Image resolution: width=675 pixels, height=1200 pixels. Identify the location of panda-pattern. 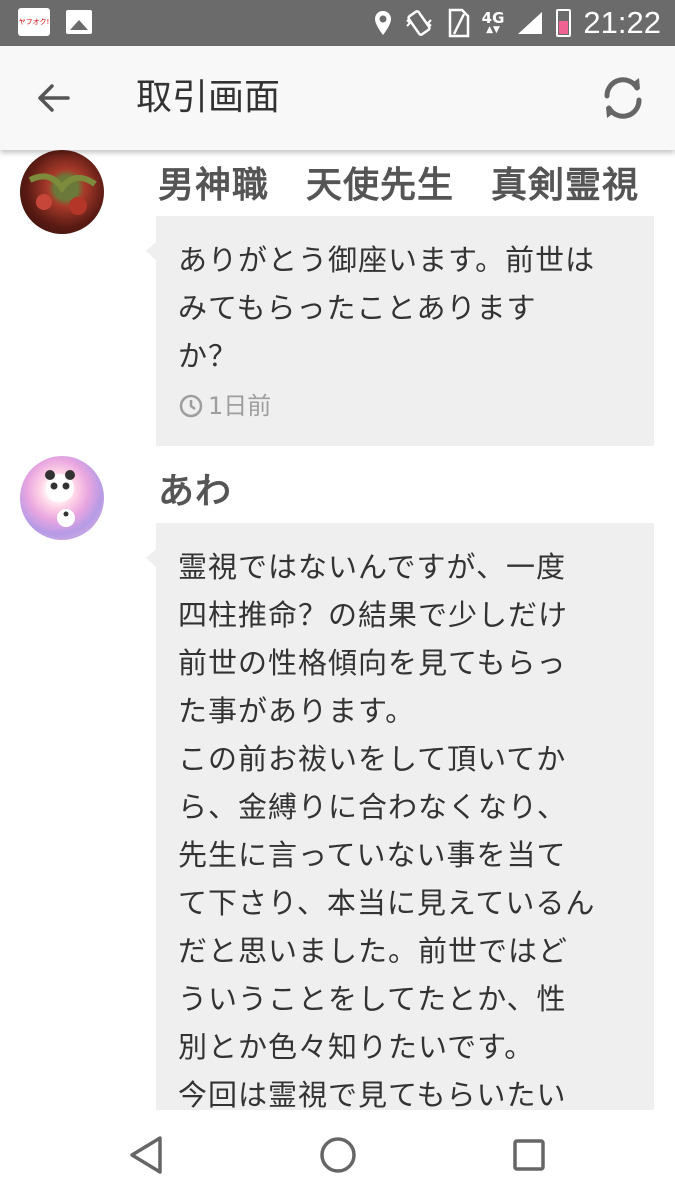
(60, 498).